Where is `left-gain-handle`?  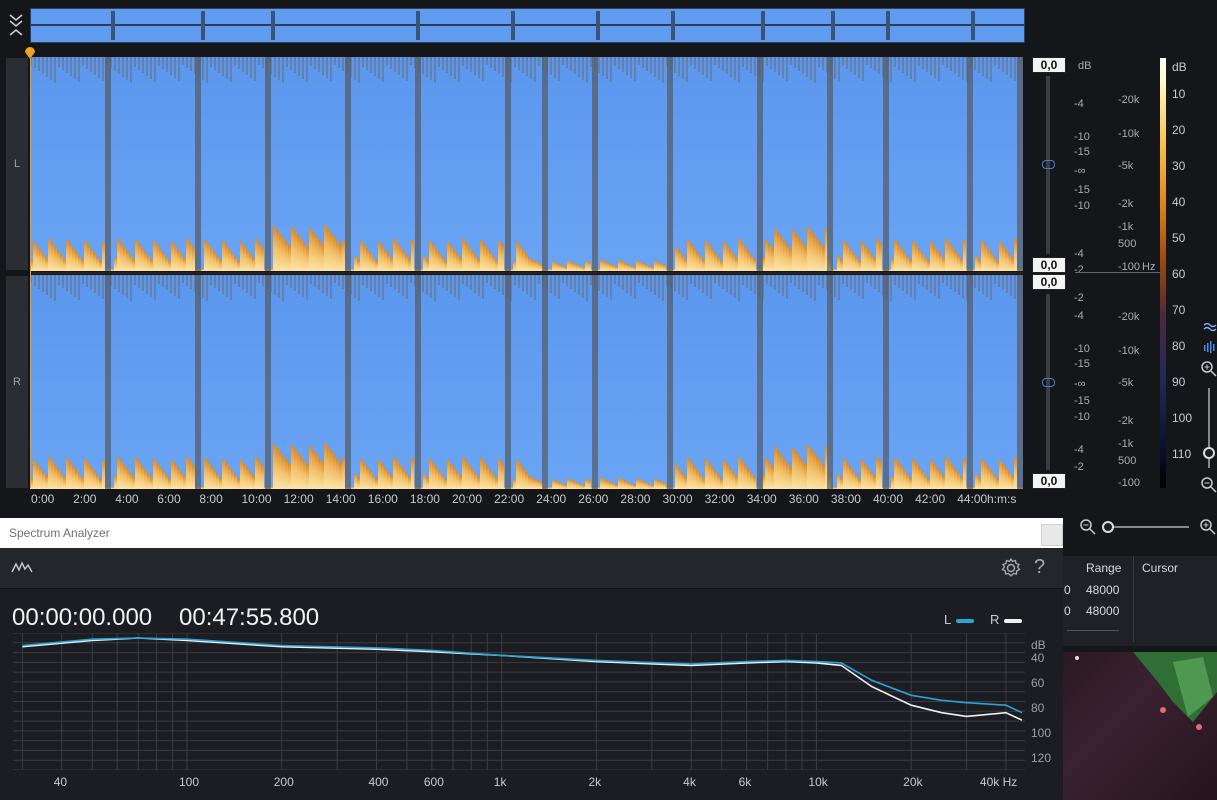 left-gain-handle is located at coordinates (1048, 164).